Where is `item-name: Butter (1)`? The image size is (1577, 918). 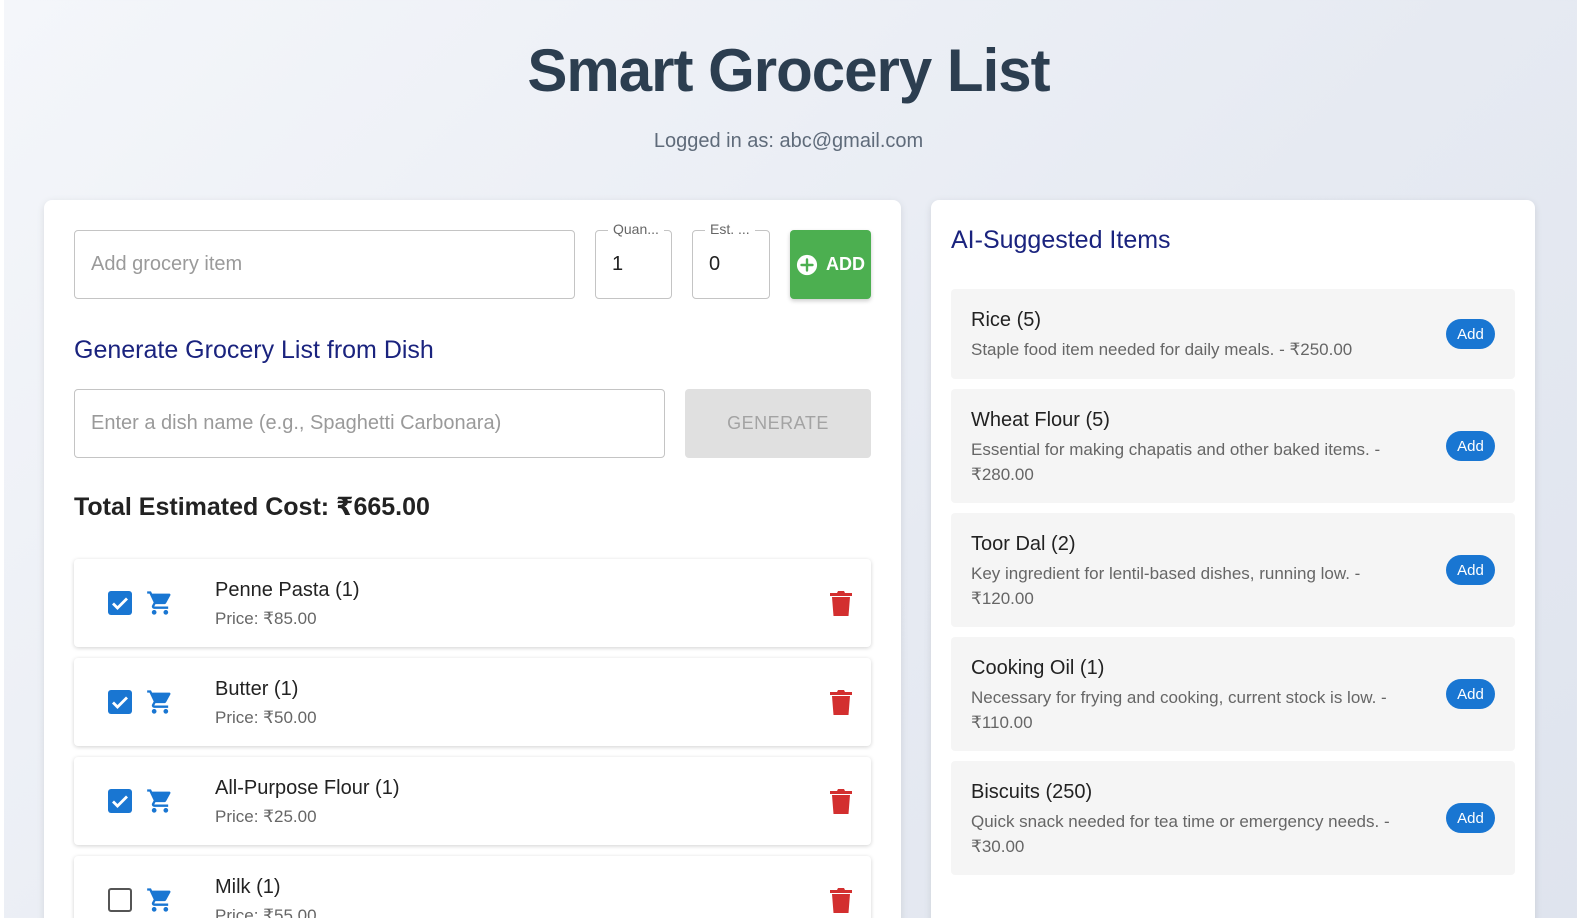
item-name: Butter (1) is located at coordinates (257, 689).